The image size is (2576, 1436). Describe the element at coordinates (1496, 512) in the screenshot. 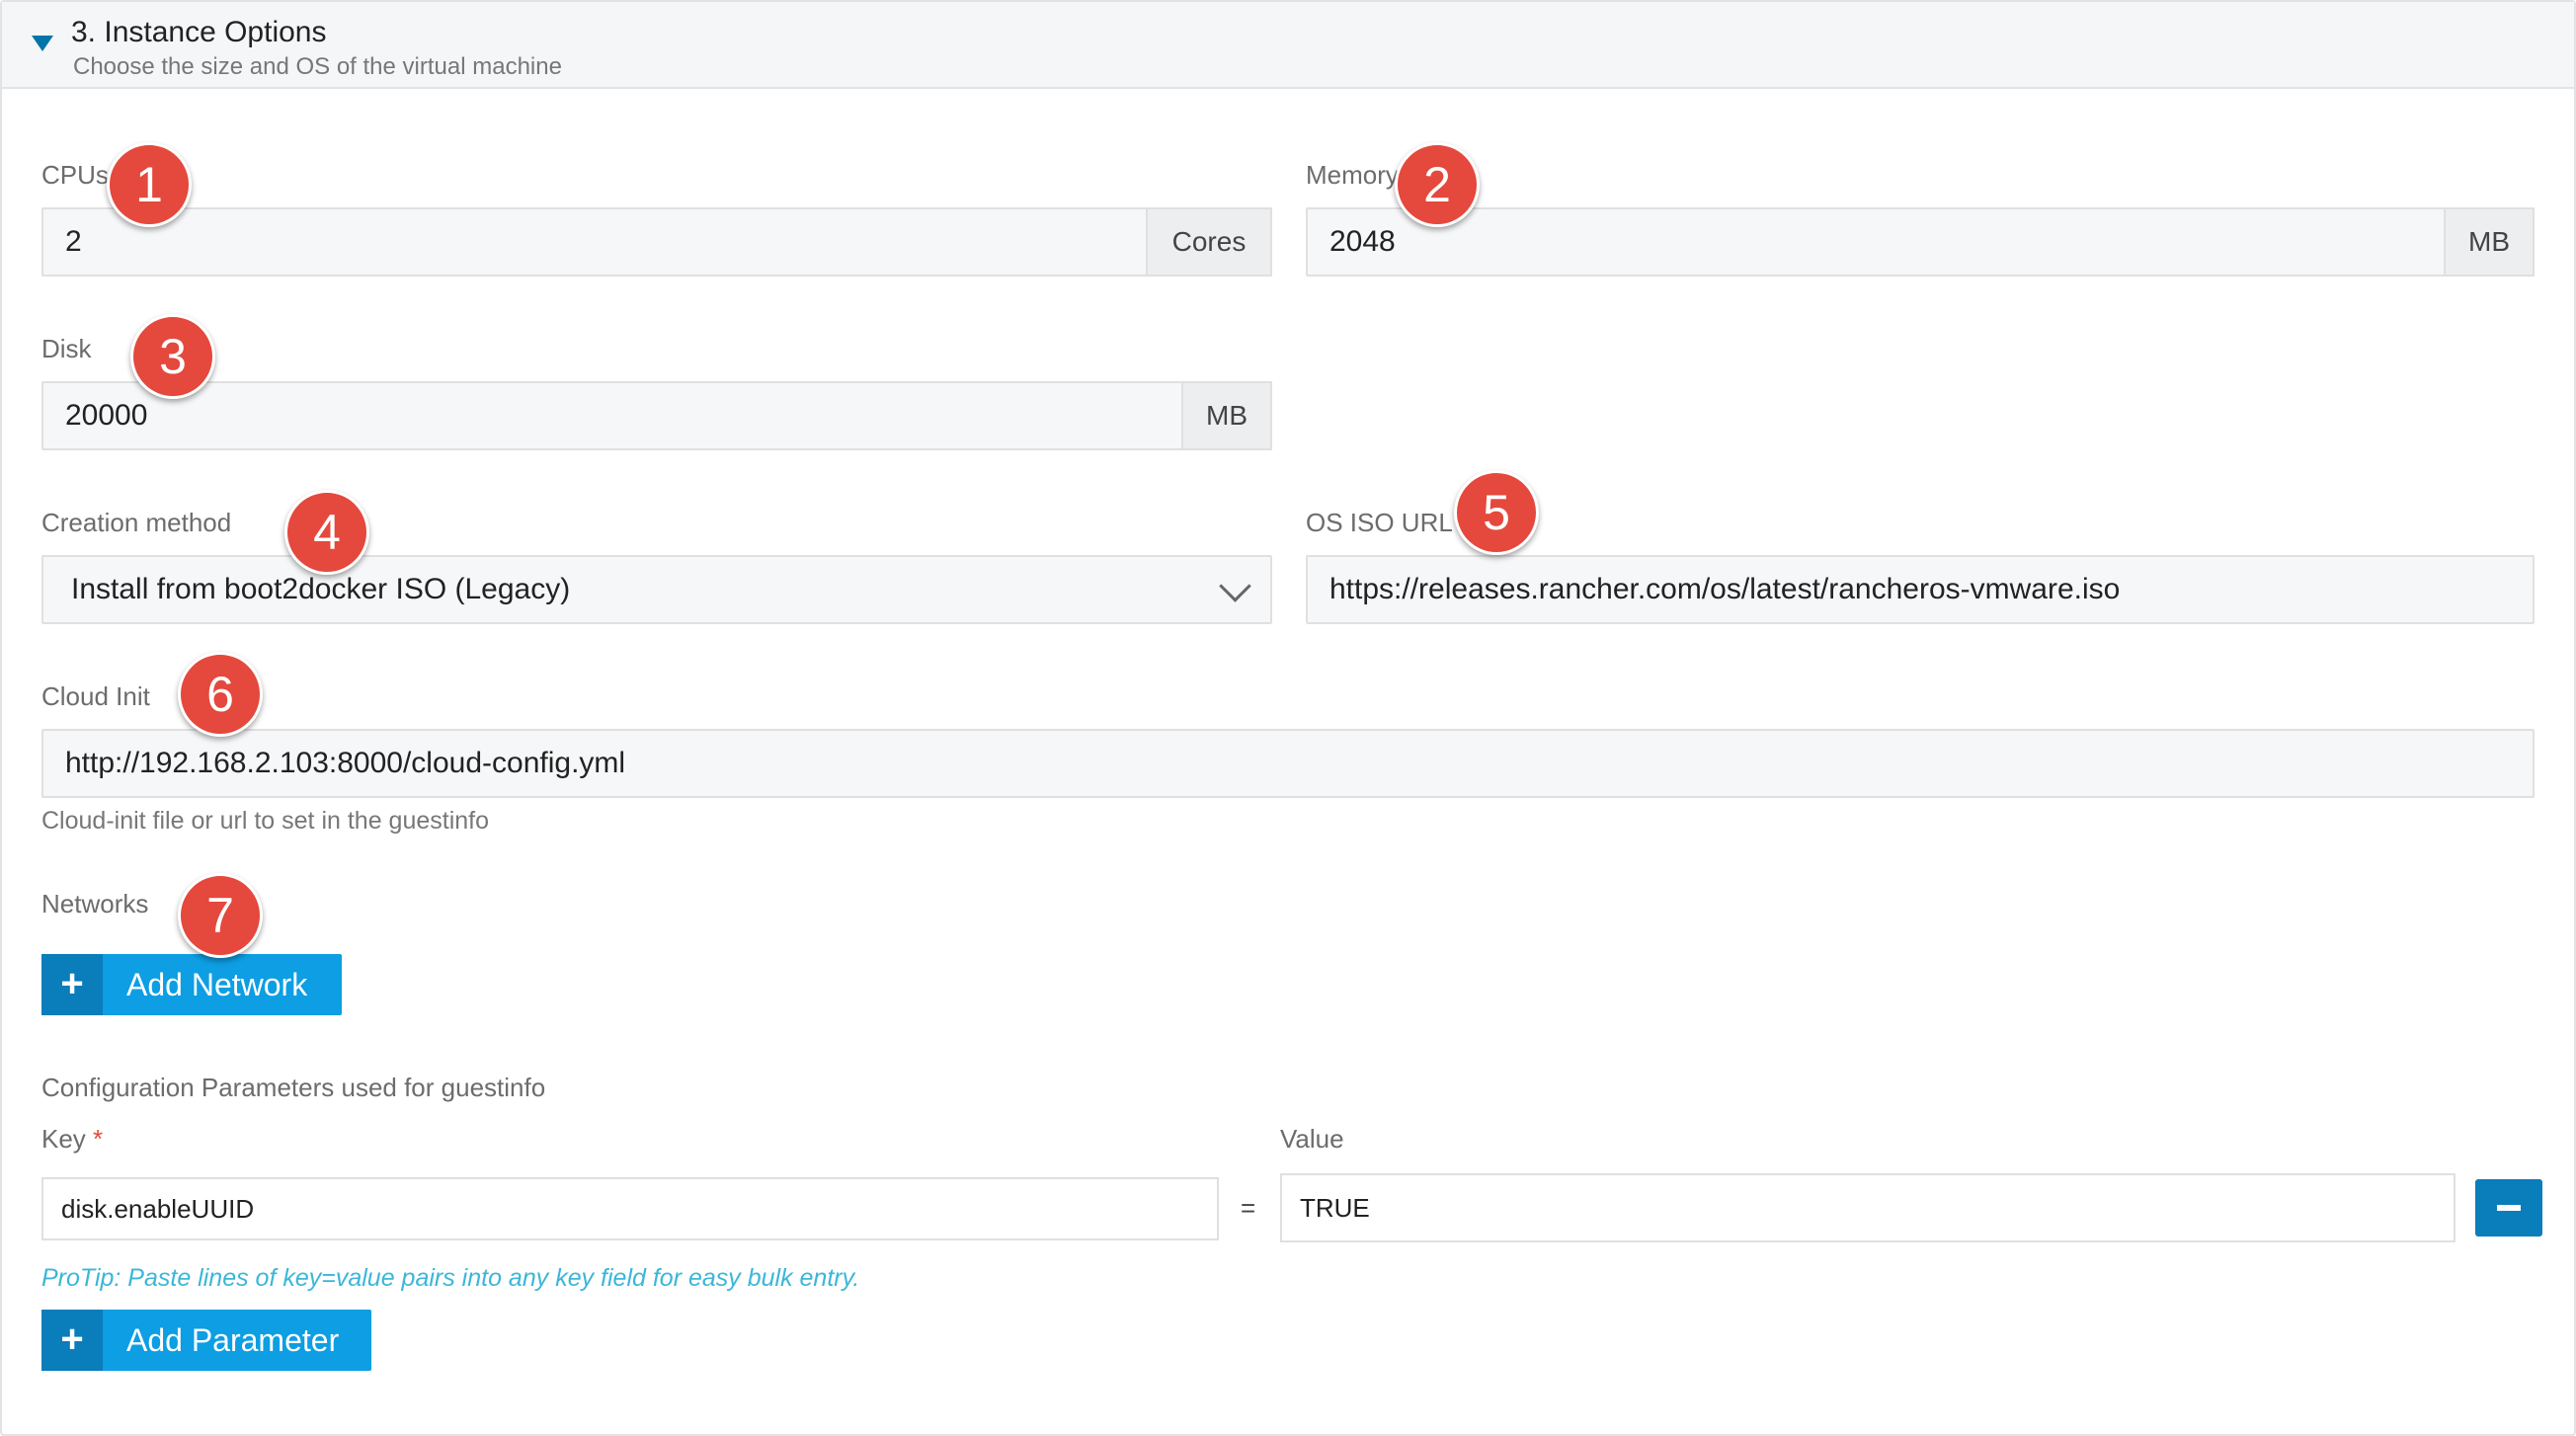

I see `callout-badge-5: 5` at that location.